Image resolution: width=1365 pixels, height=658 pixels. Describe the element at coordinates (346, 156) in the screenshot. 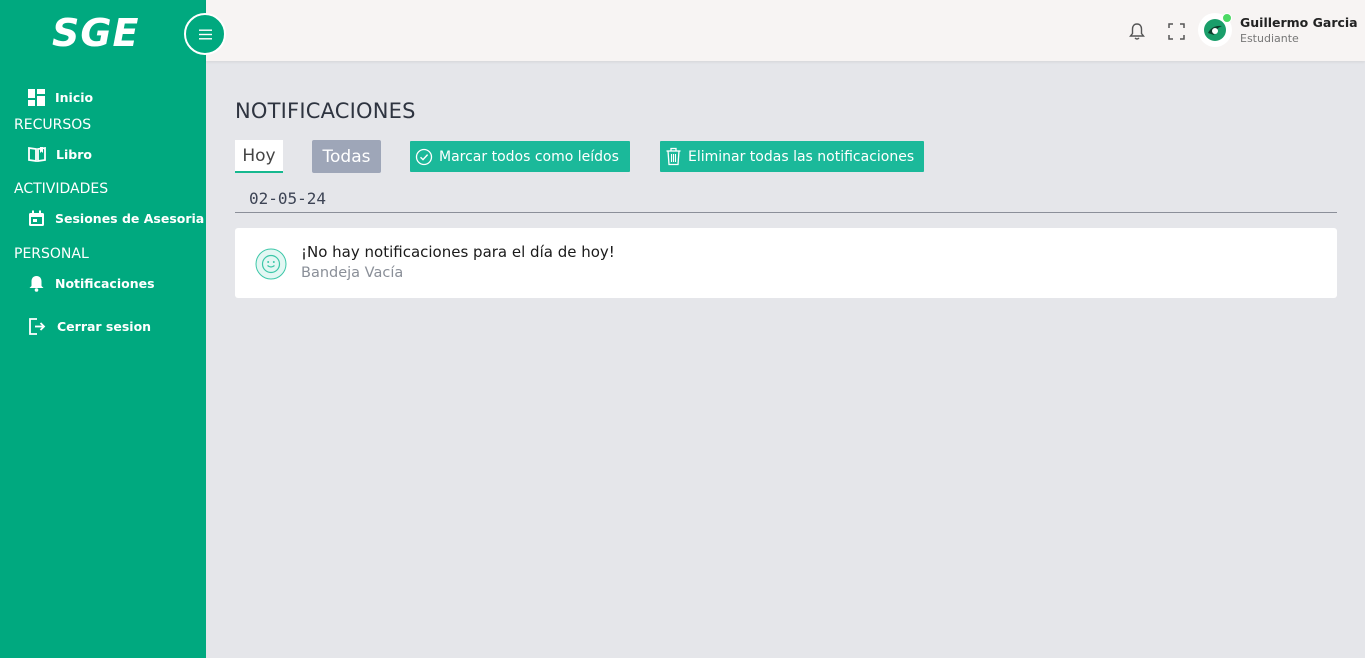

I see `tab-todas: Todas` at that location.